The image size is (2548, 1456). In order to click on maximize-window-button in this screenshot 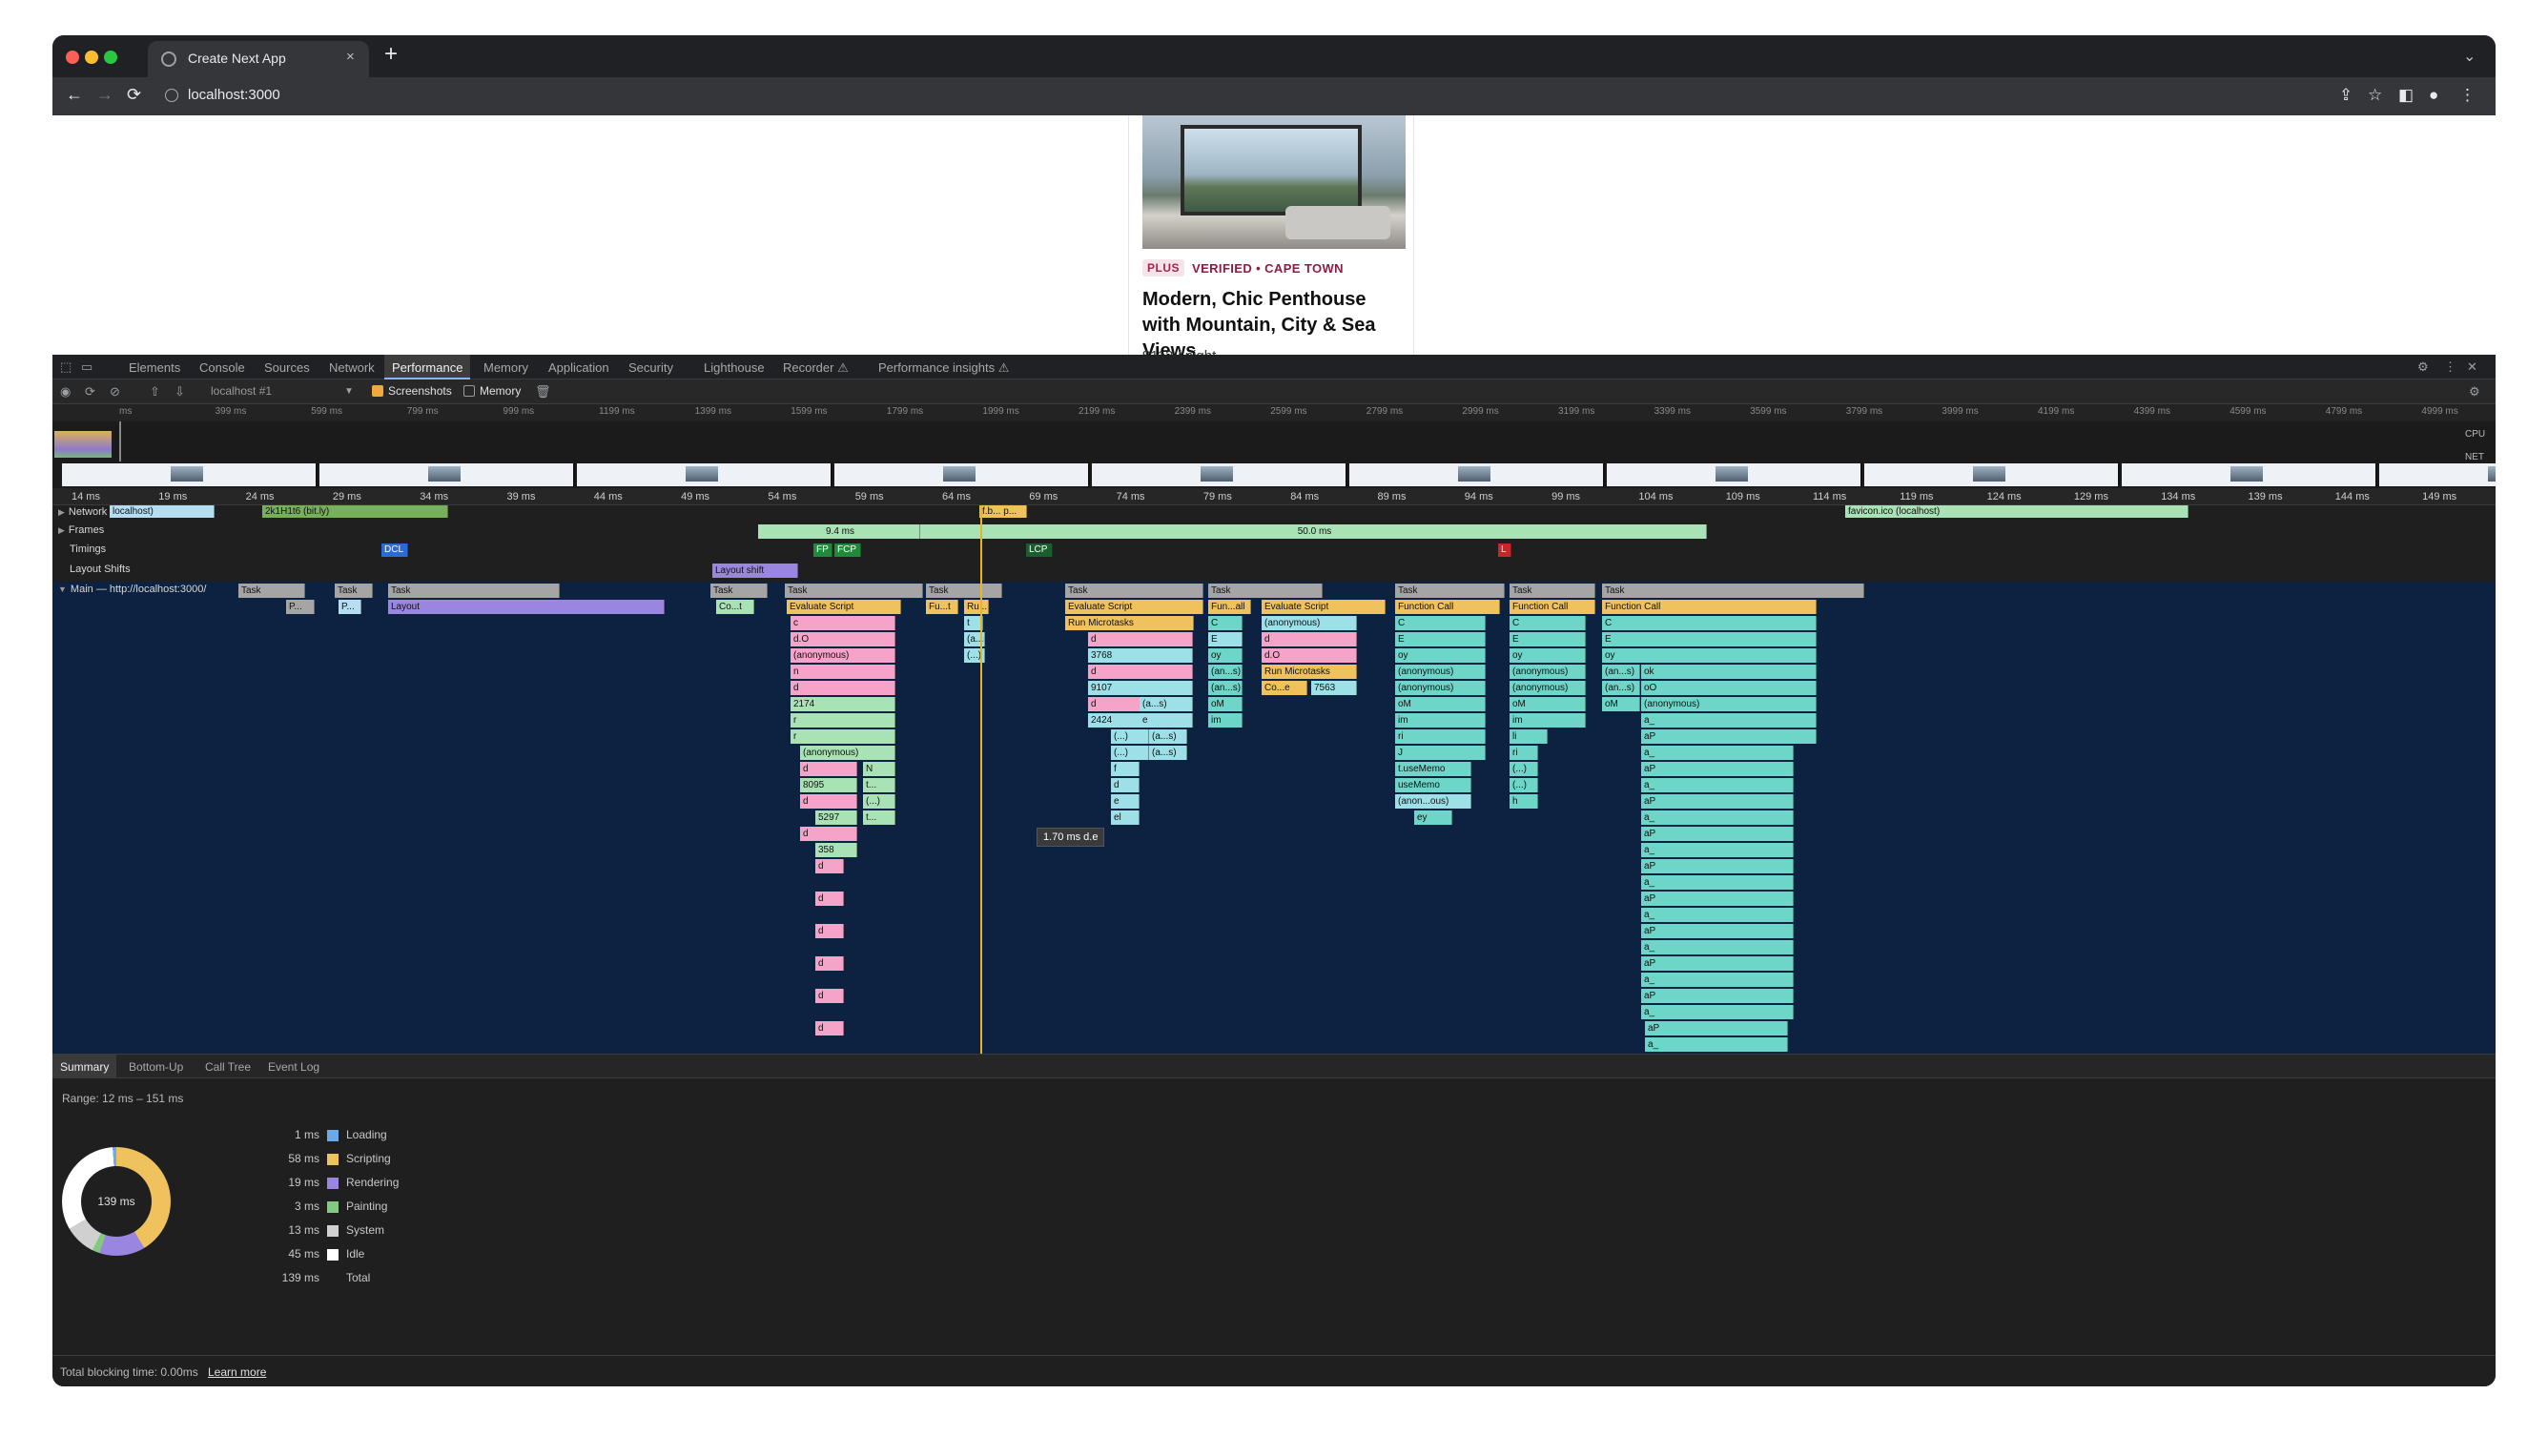, I will do `click(110, 58)`.